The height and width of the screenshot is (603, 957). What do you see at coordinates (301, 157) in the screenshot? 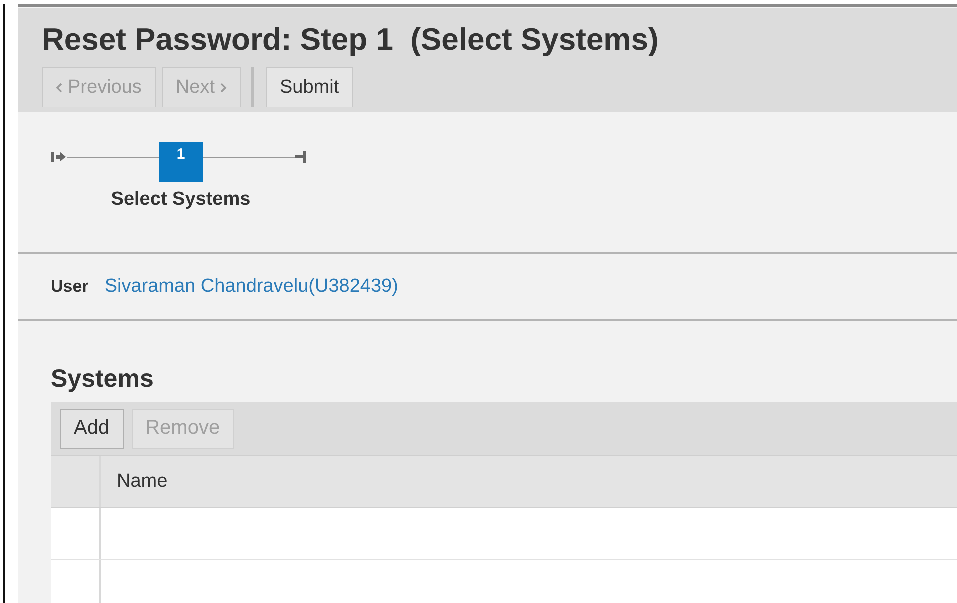
I see `end-icon` at bounding box center [301, 157].